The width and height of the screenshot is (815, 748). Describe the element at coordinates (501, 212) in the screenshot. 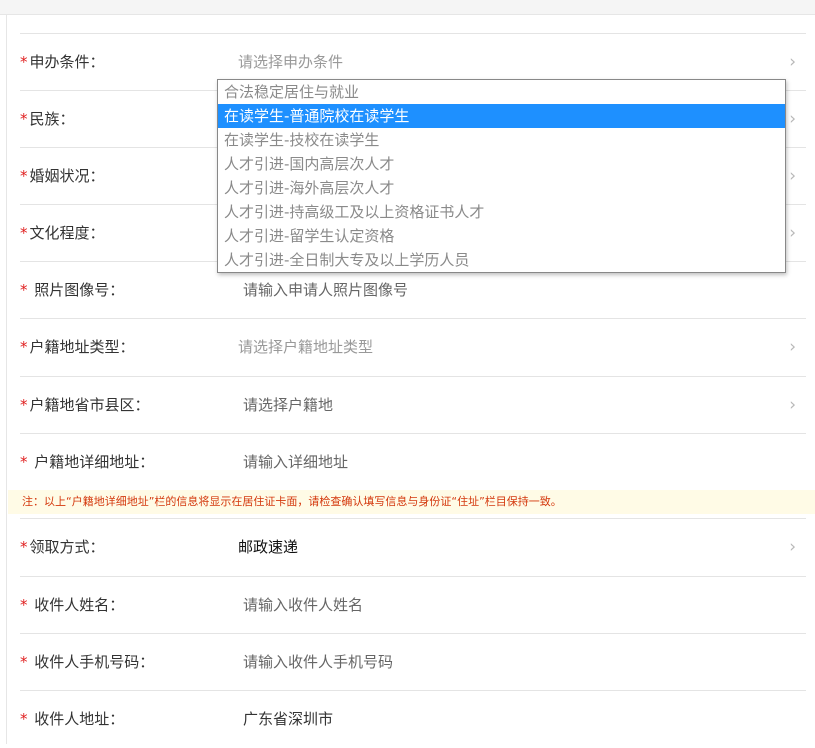

I see `dropdown-option: 人才引进-持高级工及以上资格证书人才` at that location.